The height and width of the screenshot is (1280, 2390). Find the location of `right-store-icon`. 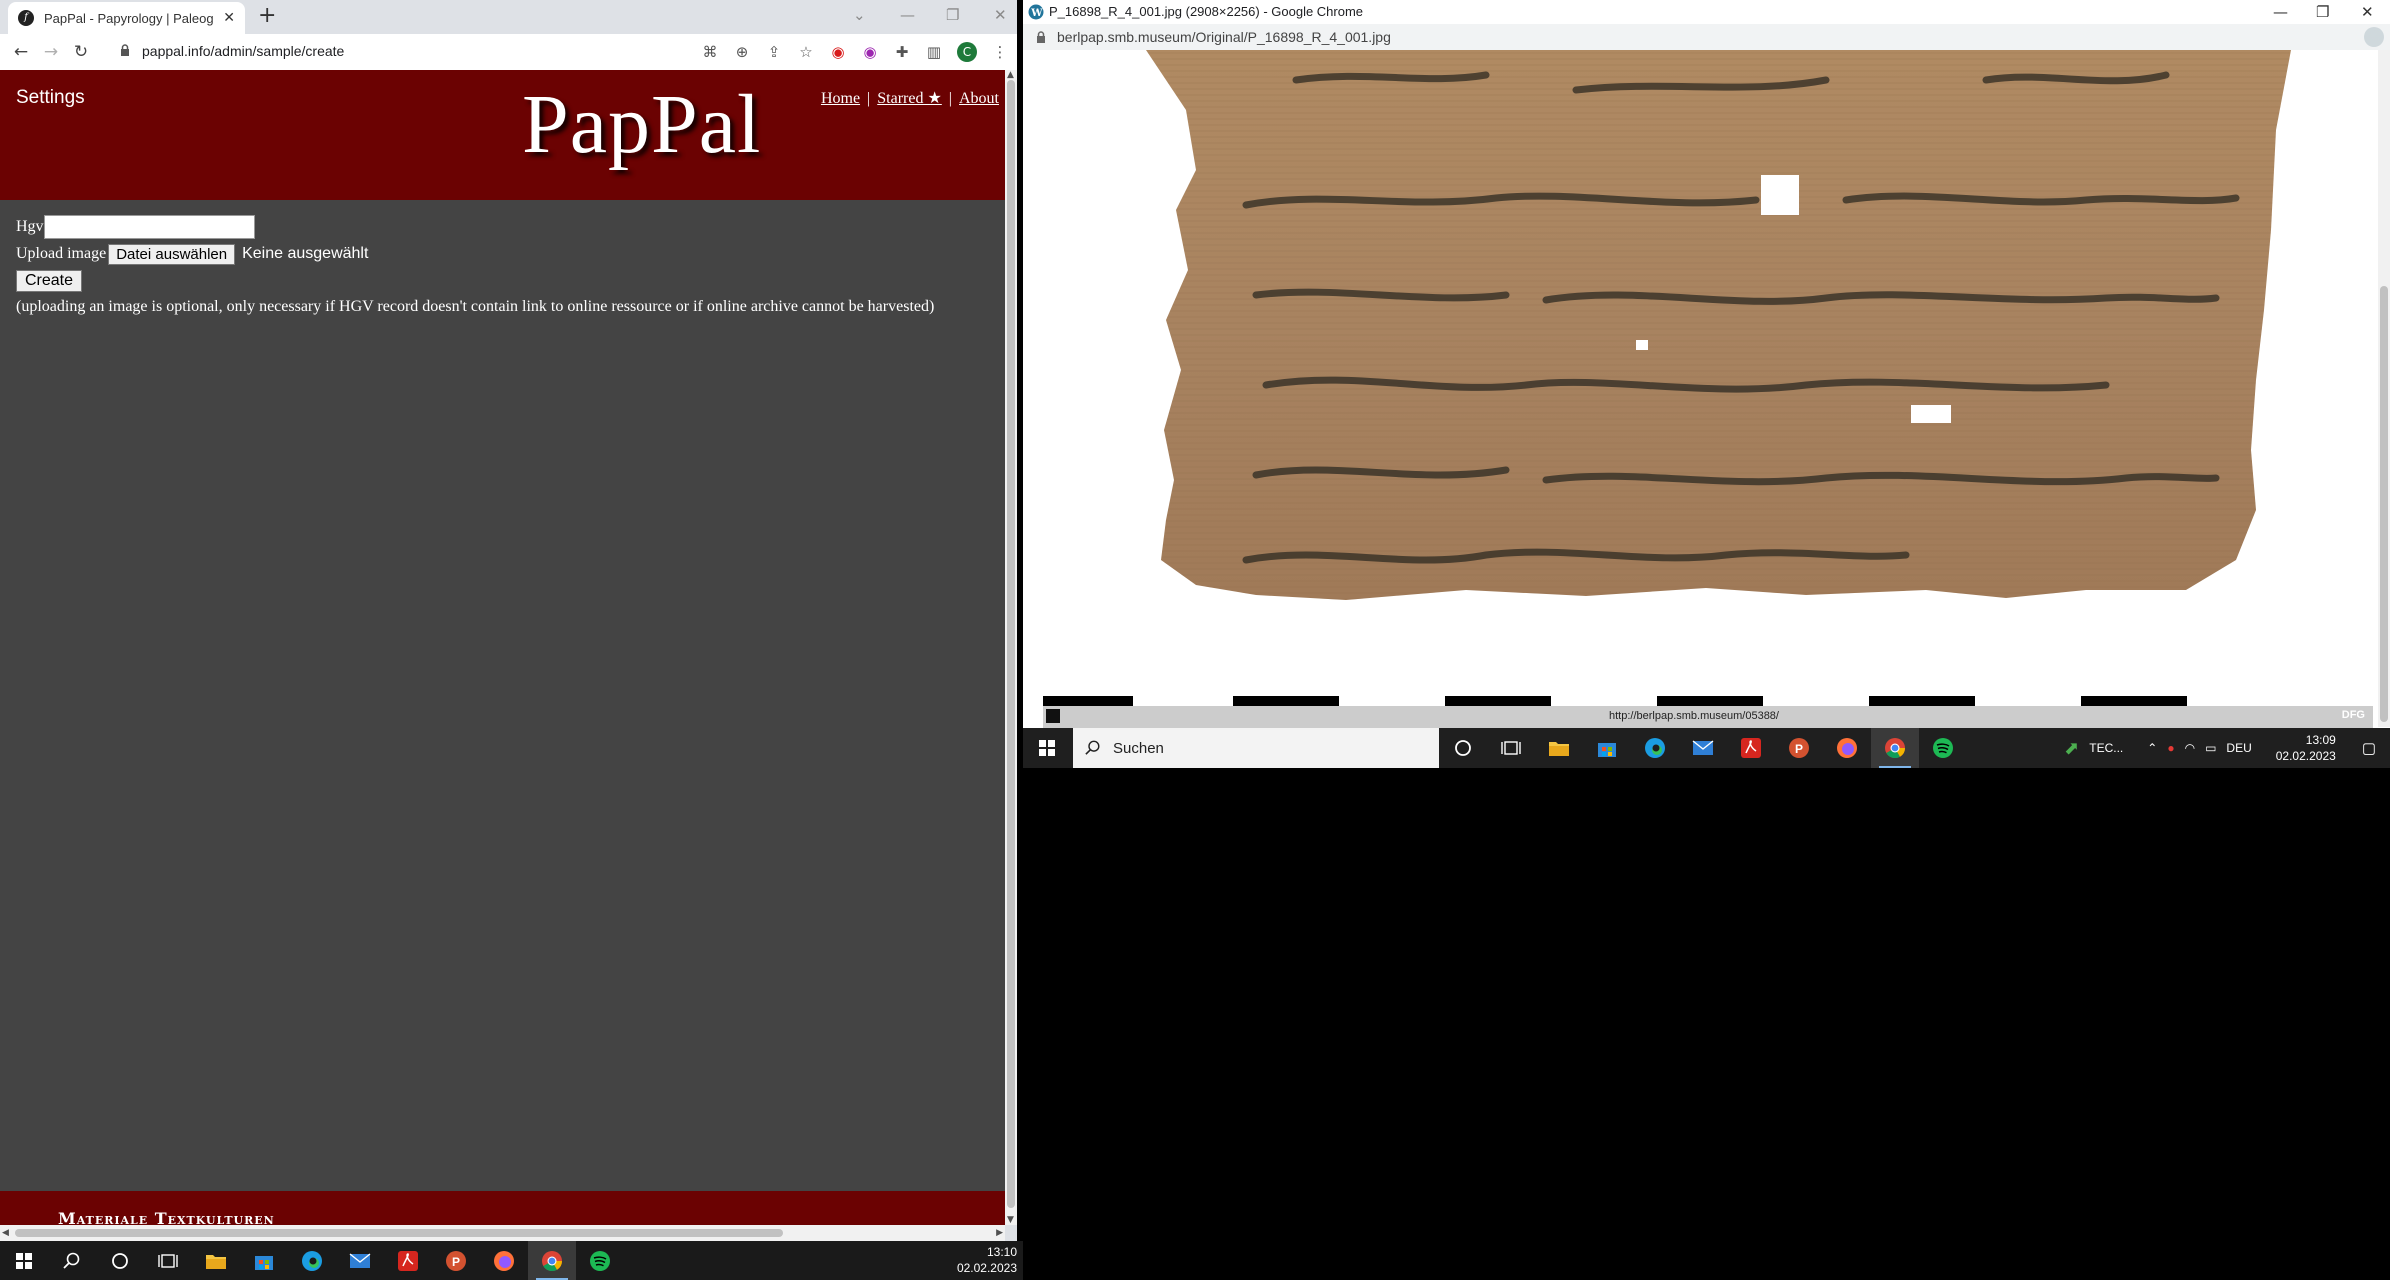

right-store-icon is located at coordinates (1607, 748).